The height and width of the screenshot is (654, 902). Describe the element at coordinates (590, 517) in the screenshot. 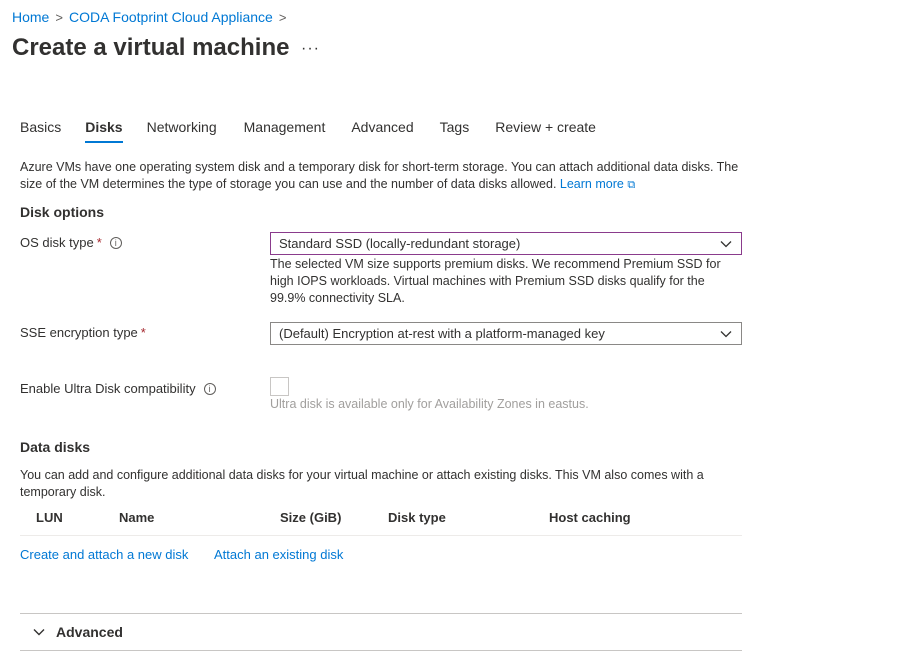

I see `column-host-caching: Host caching` at that location.